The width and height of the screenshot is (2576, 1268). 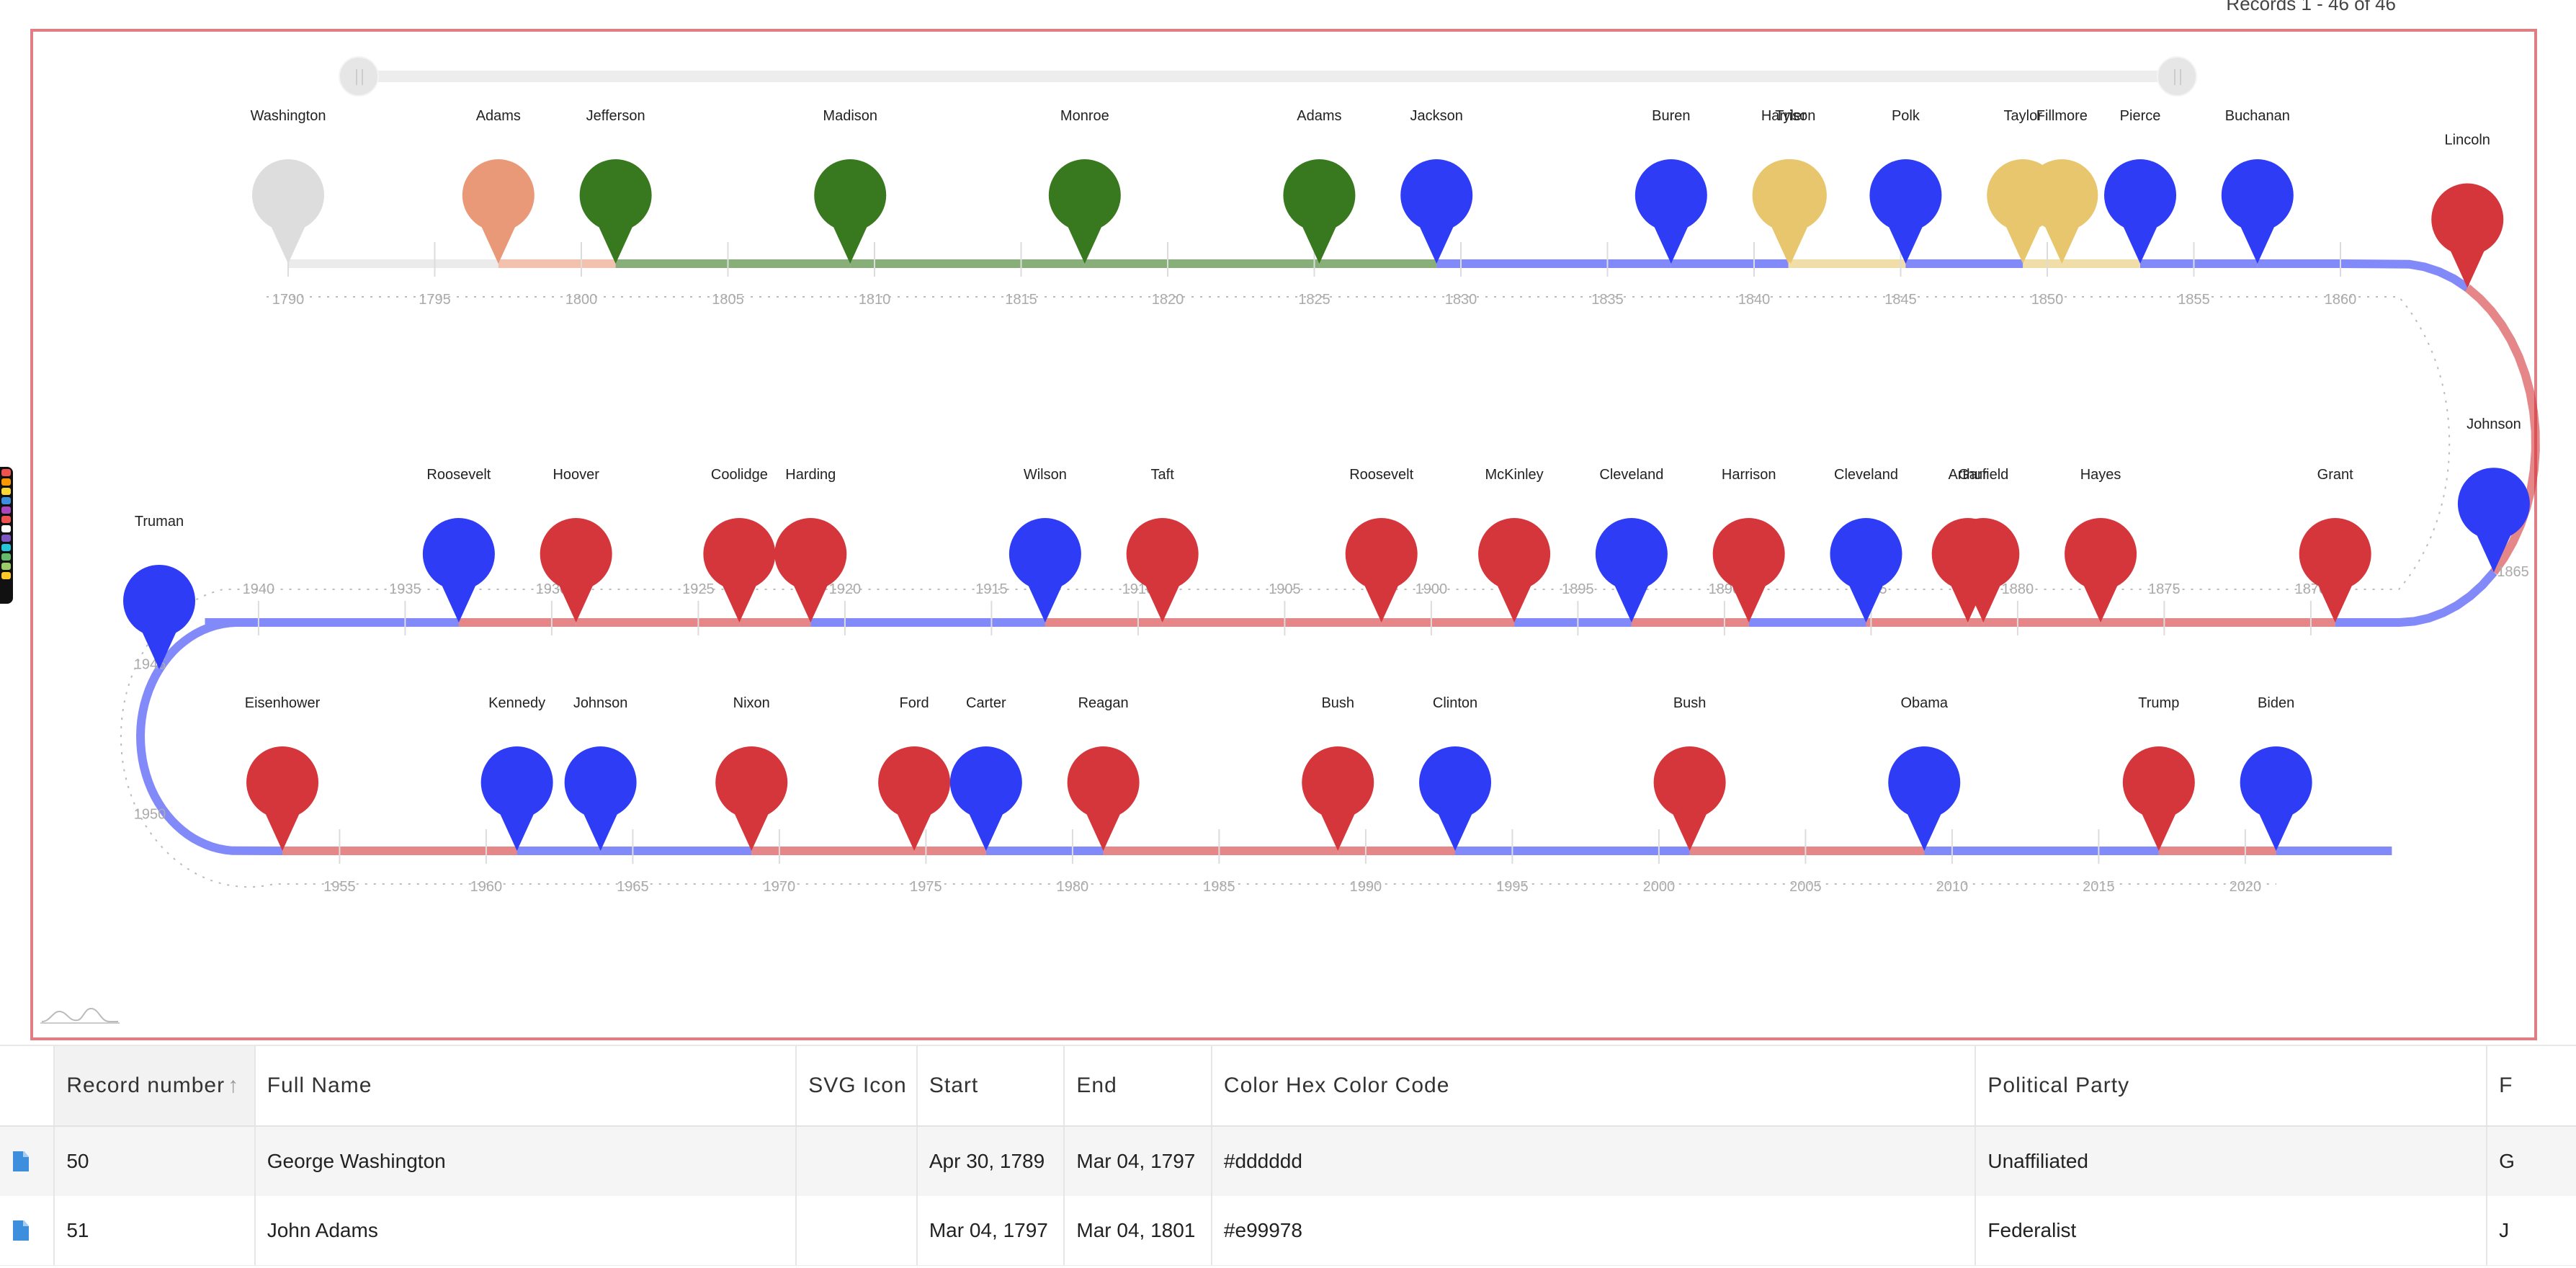 What do you see at coordinates (926, 887) in the screenshot?
I see `tick-label: 1975` at bounding box center [926, 887].